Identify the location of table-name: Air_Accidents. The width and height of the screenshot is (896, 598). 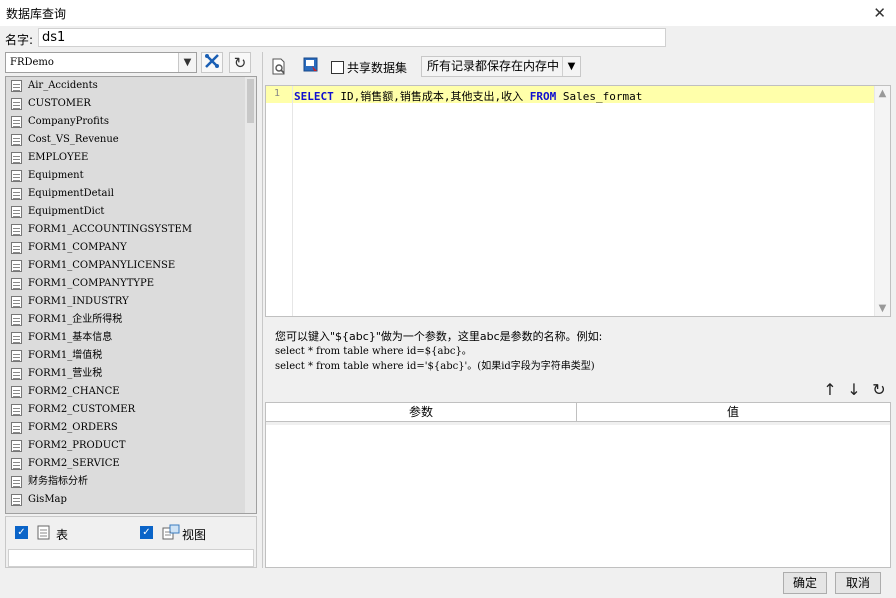
(63, 85).